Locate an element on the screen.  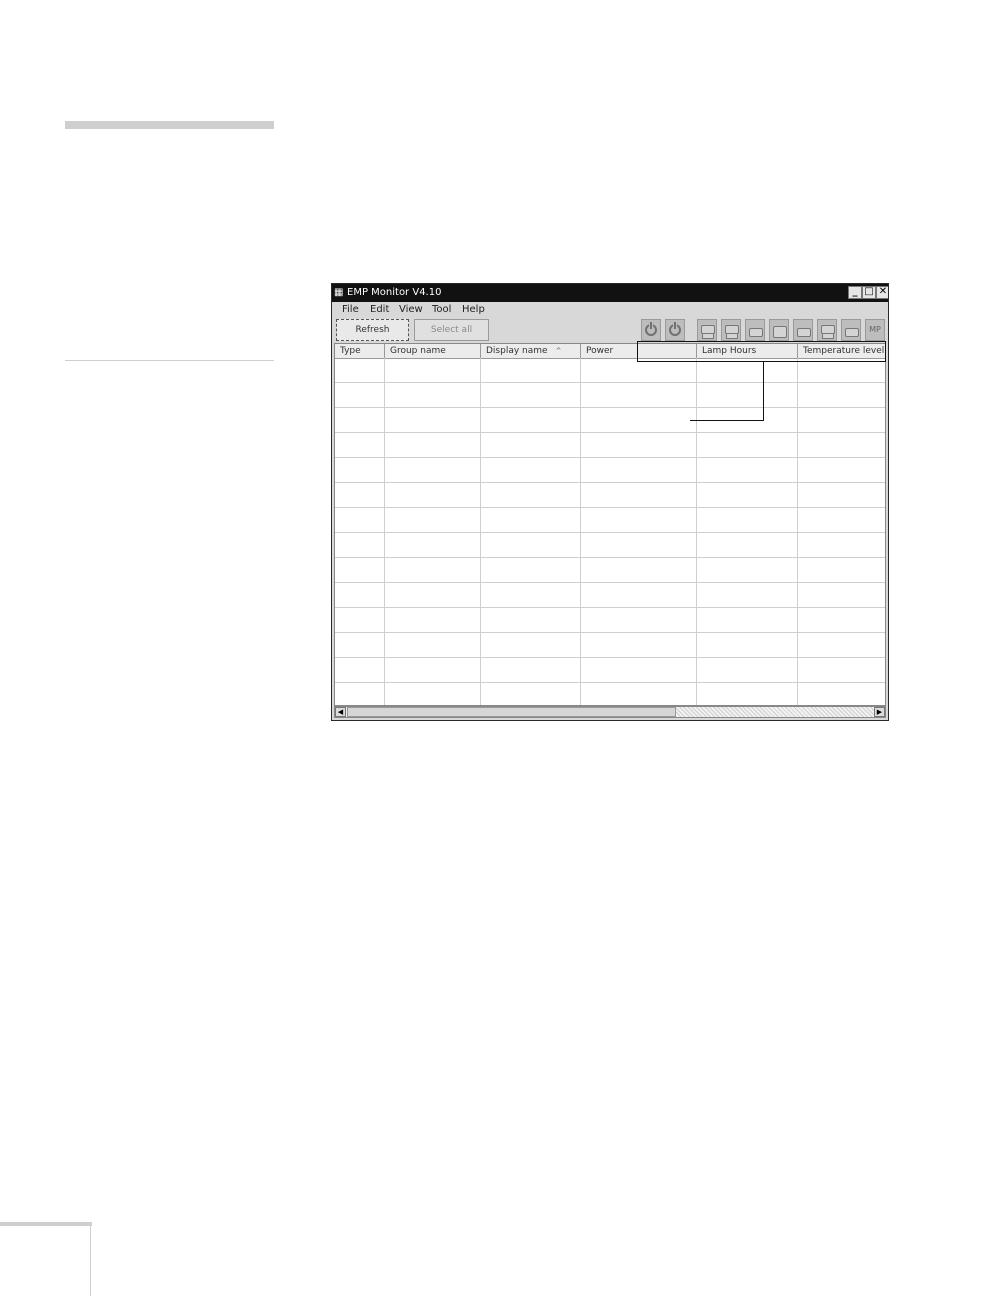
column-type: Type is located at coordinates (360, 351).